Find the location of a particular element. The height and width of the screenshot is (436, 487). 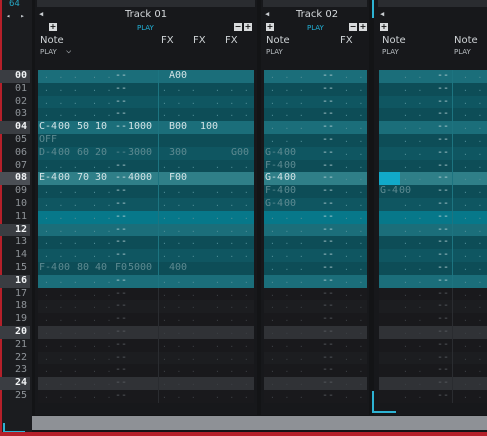

row-number: 15 is located at coordinates (15, 268).